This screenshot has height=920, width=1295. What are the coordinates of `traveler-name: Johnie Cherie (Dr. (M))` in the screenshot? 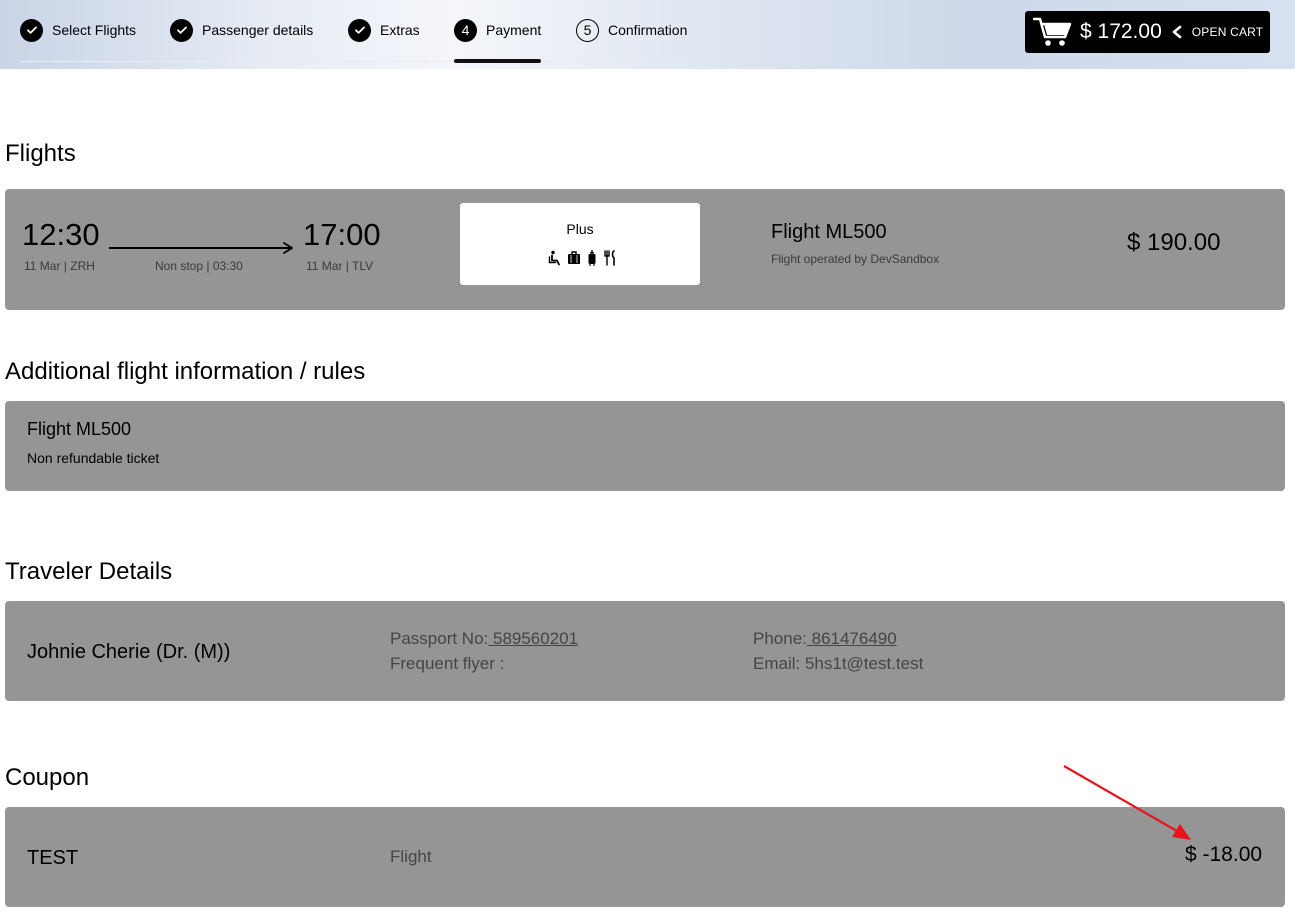 It's located at (129, 652).